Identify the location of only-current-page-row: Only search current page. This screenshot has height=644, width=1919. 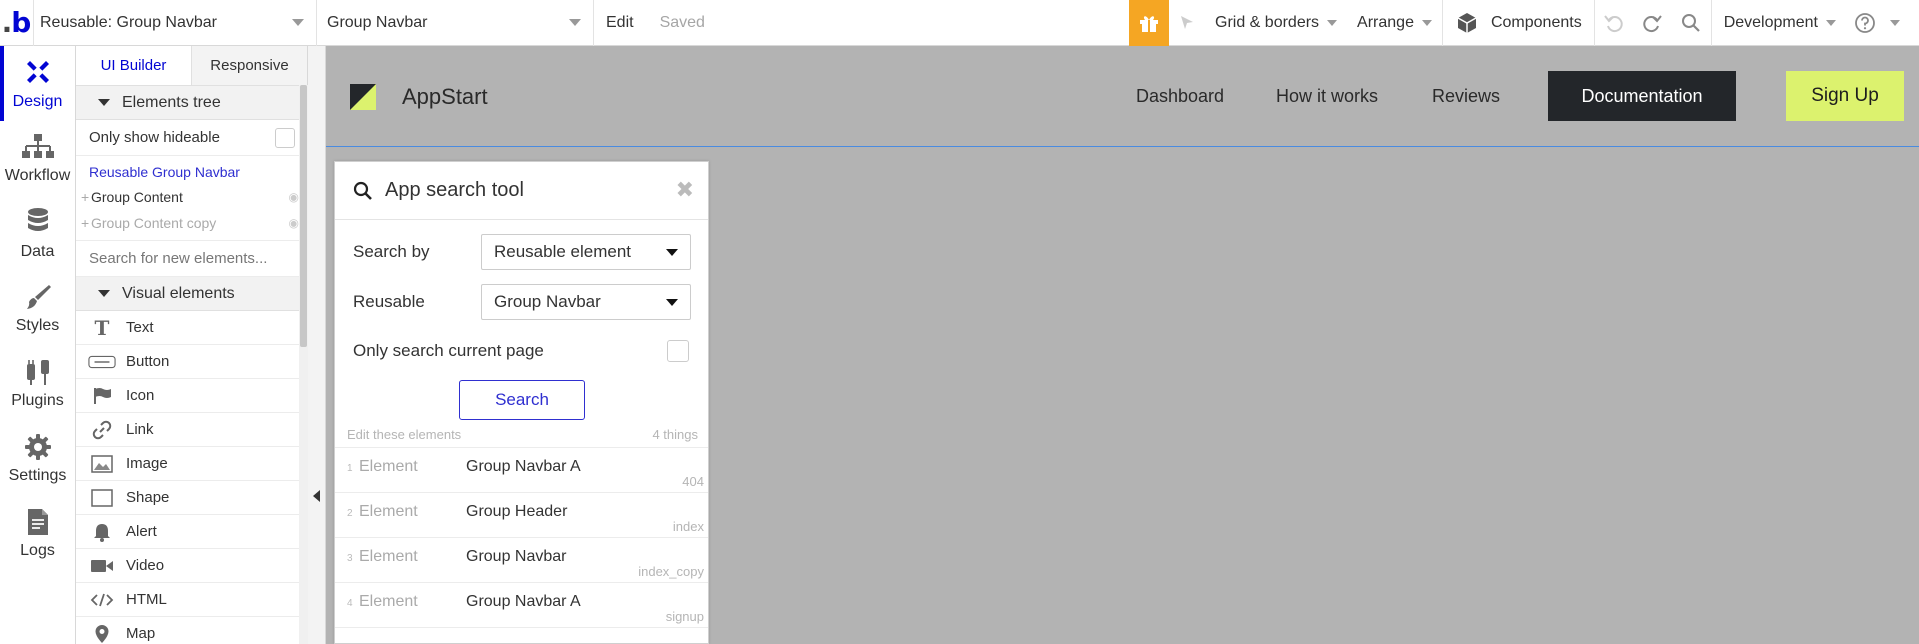
(521, 351).